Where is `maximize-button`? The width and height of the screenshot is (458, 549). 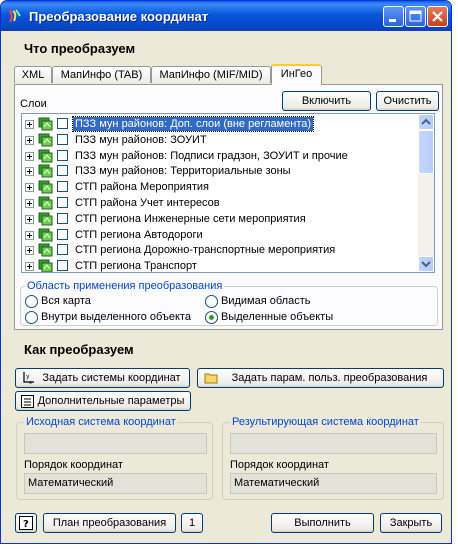 maximize-button is located at coordinates (415, 16).